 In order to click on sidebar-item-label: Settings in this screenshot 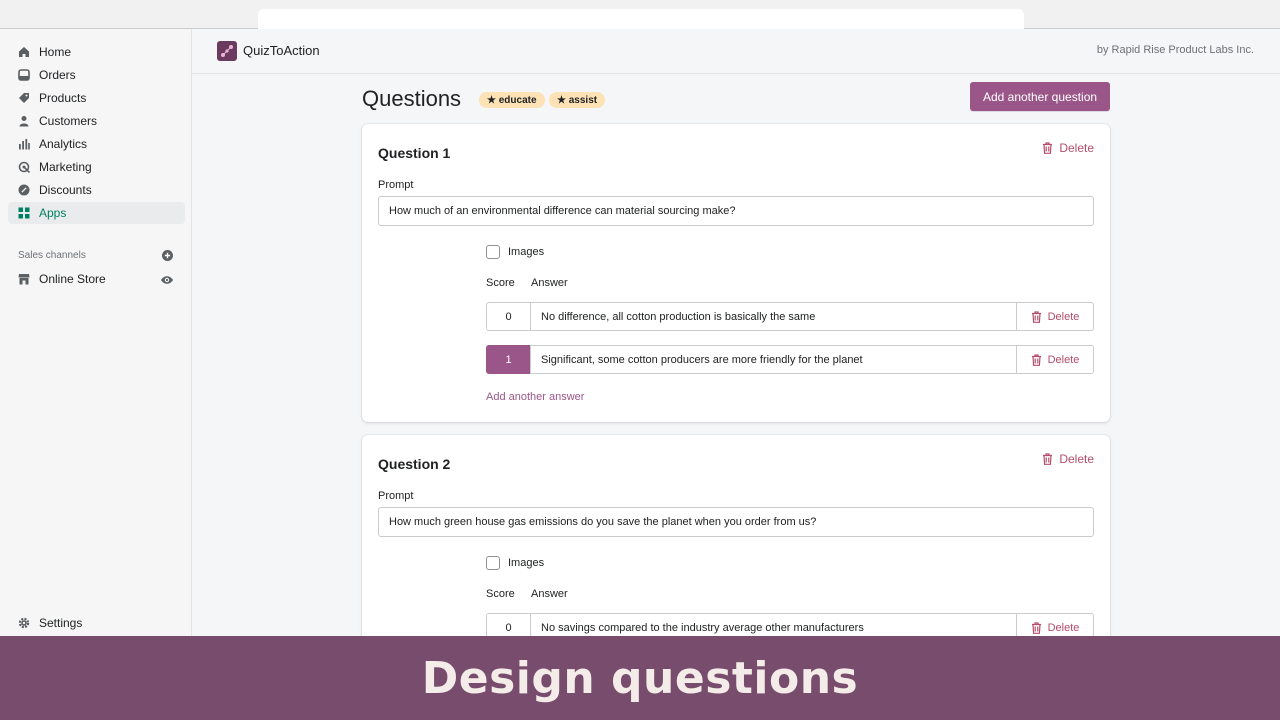, I will do `click(61, 623)`.